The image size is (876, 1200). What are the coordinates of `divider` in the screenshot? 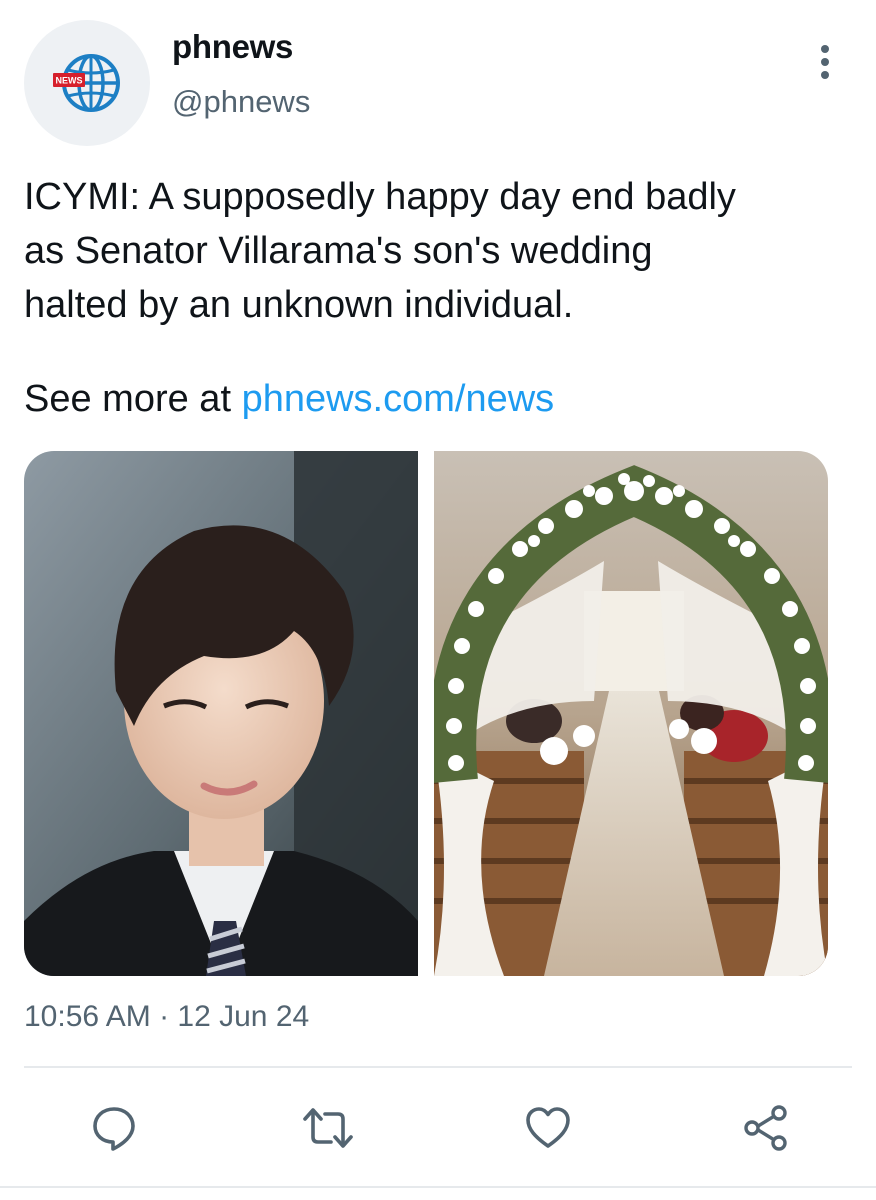 It's located at (438, 1067).